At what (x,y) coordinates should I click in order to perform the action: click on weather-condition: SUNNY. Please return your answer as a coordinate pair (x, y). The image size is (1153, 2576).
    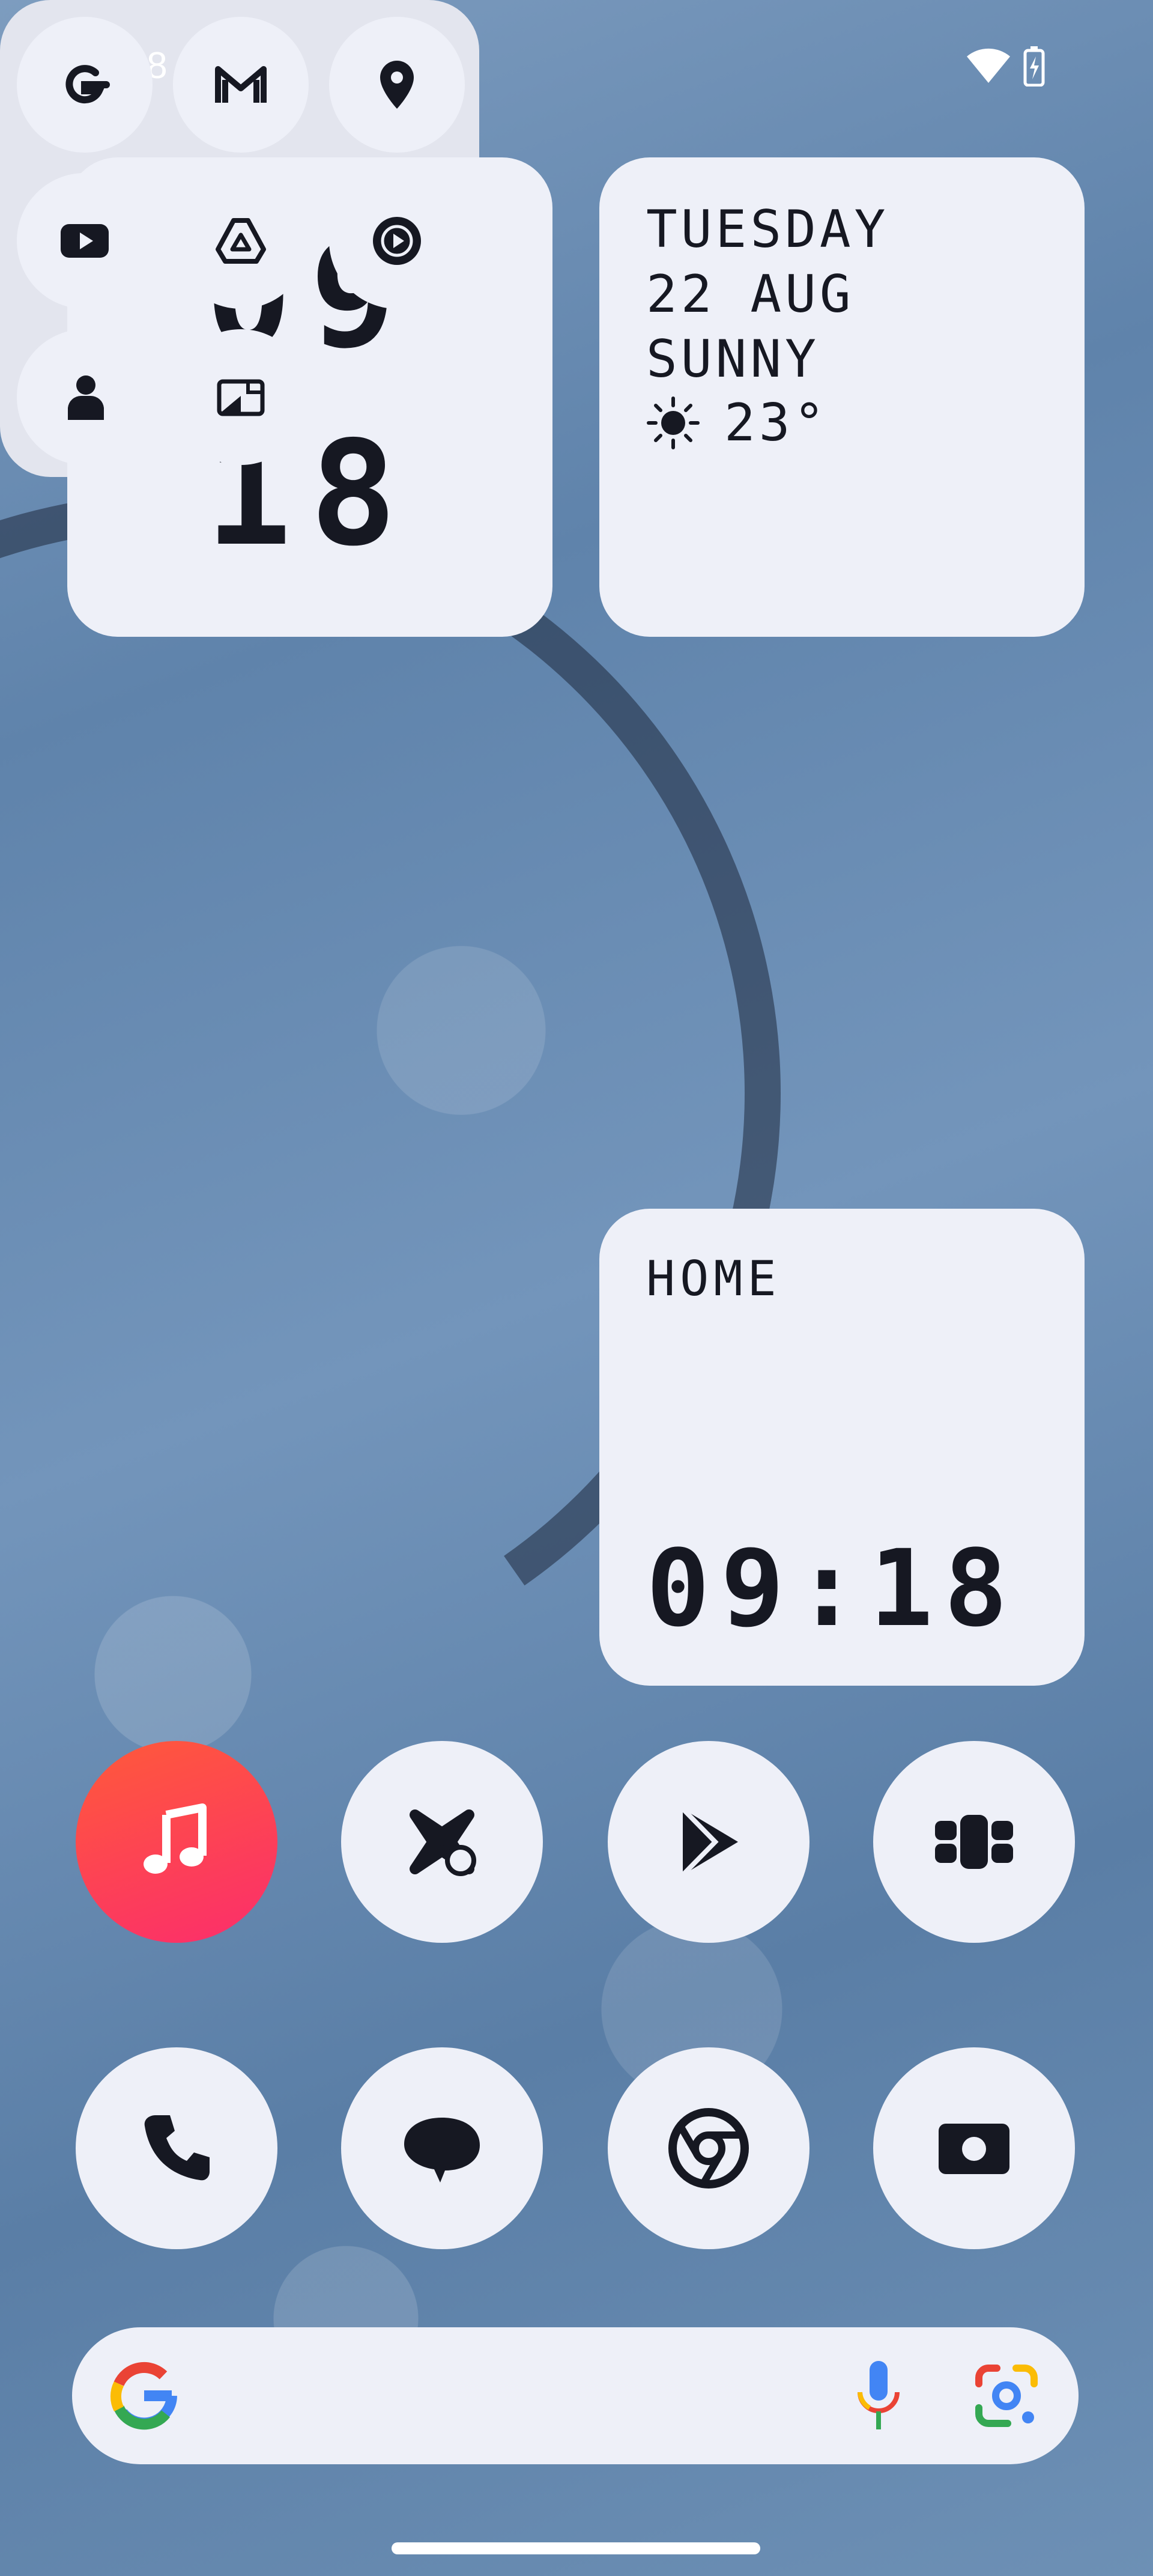
    Looking at the image, I should click on (733, 359).